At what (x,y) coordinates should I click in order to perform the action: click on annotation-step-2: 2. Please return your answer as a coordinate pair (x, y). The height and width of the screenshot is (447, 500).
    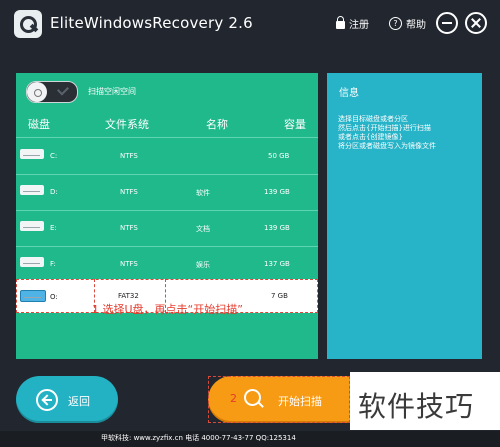
    Looking at the image, I should click on (233, 398).